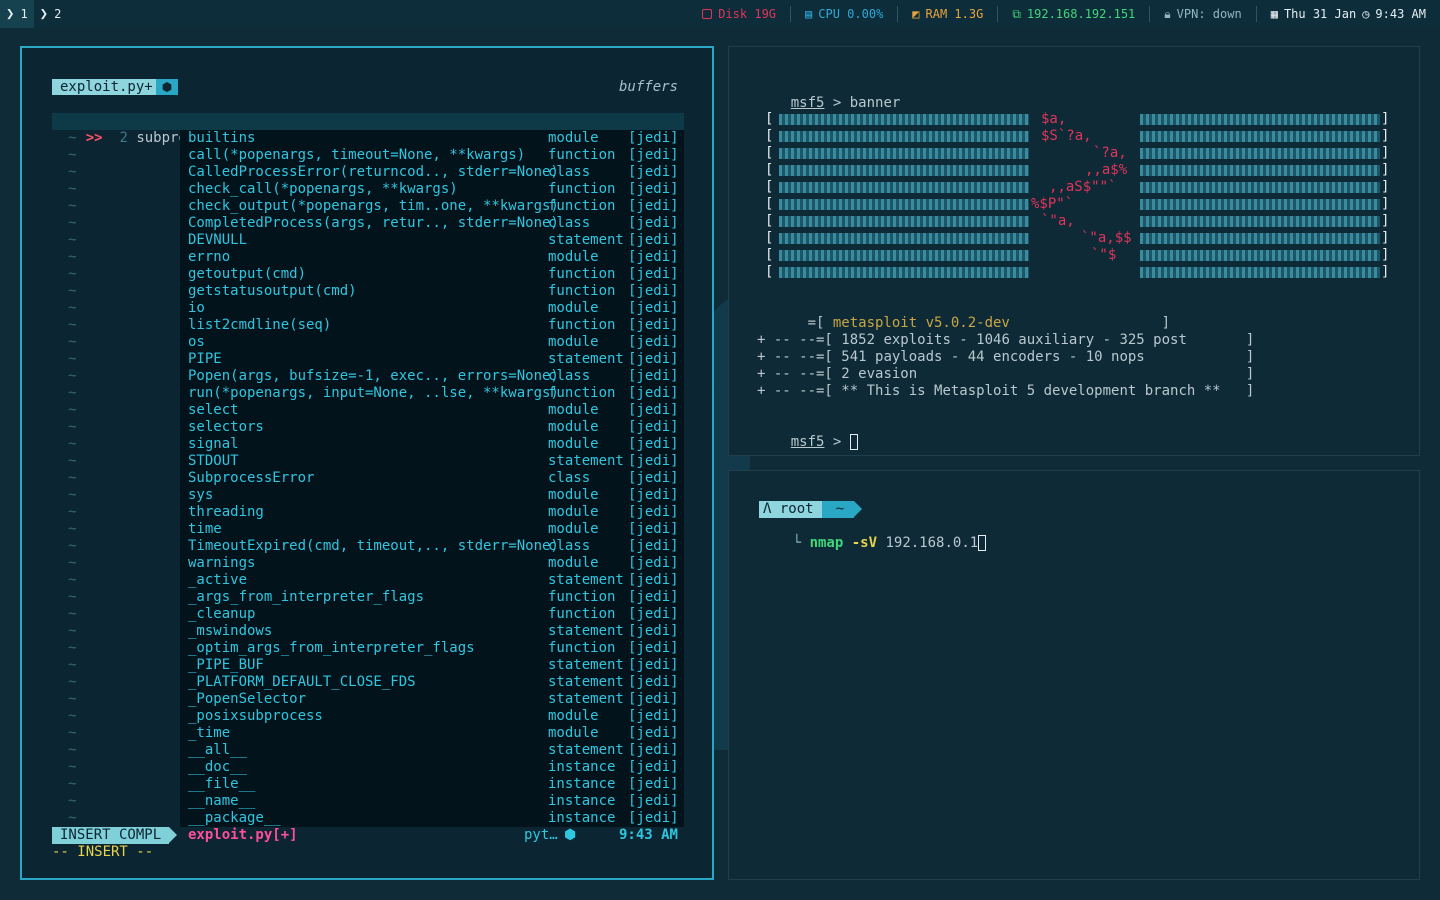  Describe the element at coordinates (964, 323) in the screenshot. I see `msf-info-line: =[ metasploit v5.0.2-dev ]` at that location.